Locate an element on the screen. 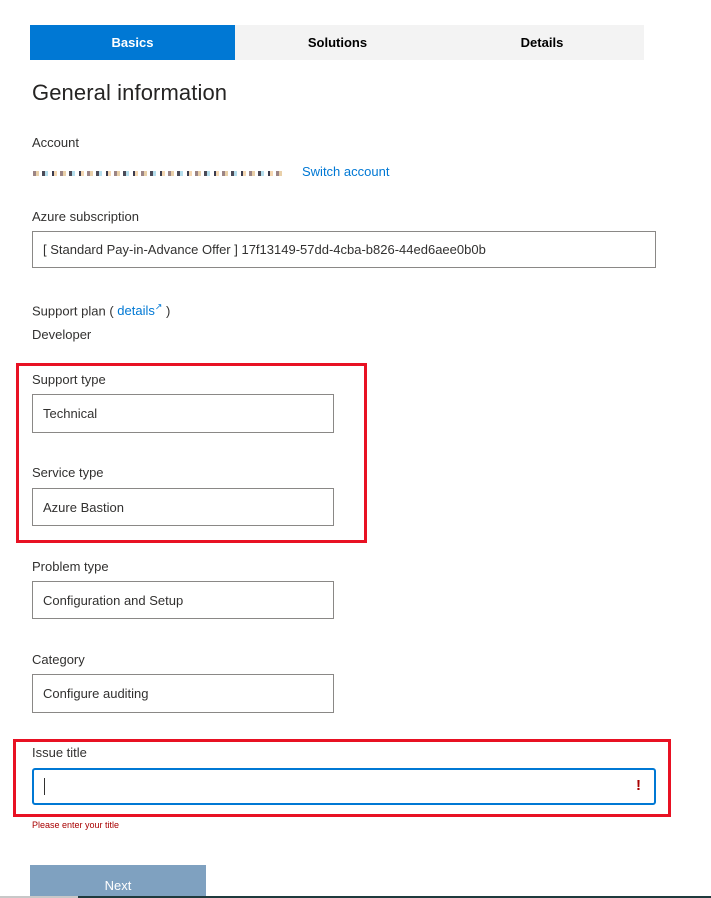 The image size is (711, 898). account-value-redacted is located at coordinates (158, 173).